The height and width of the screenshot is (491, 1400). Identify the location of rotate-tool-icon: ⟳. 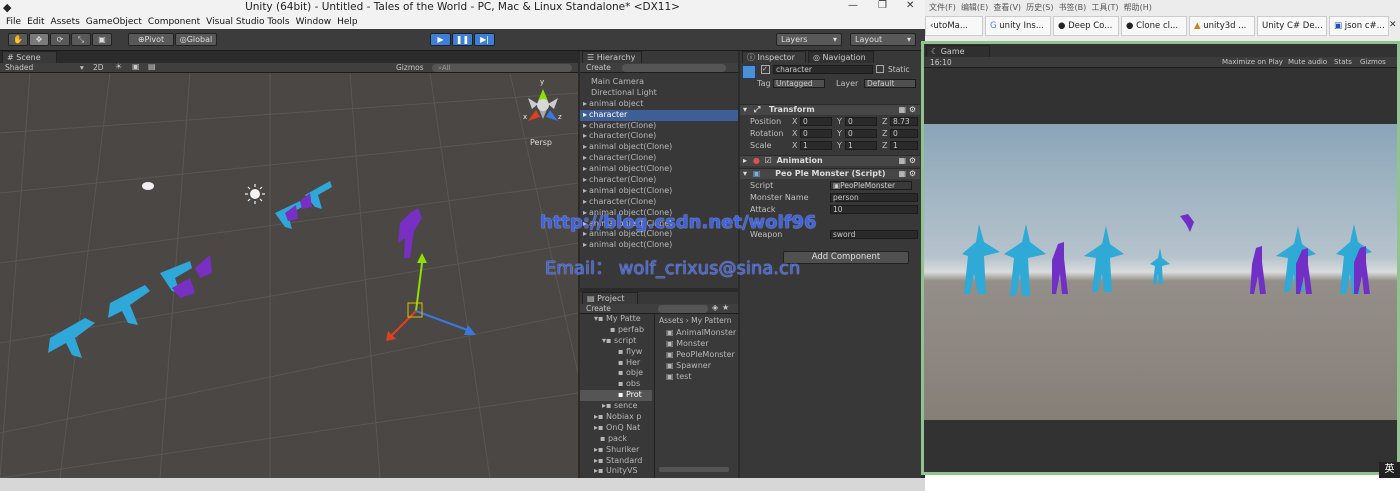
(60, 39).